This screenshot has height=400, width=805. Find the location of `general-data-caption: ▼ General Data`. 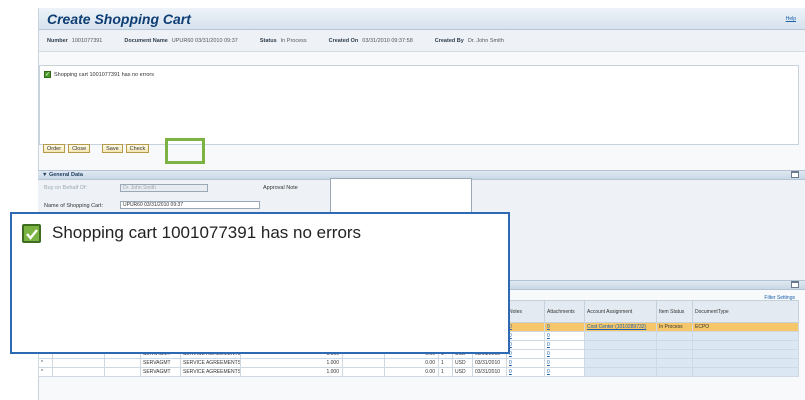

general-data-caption: ▼ General Data is located at coordinates (62, 175).